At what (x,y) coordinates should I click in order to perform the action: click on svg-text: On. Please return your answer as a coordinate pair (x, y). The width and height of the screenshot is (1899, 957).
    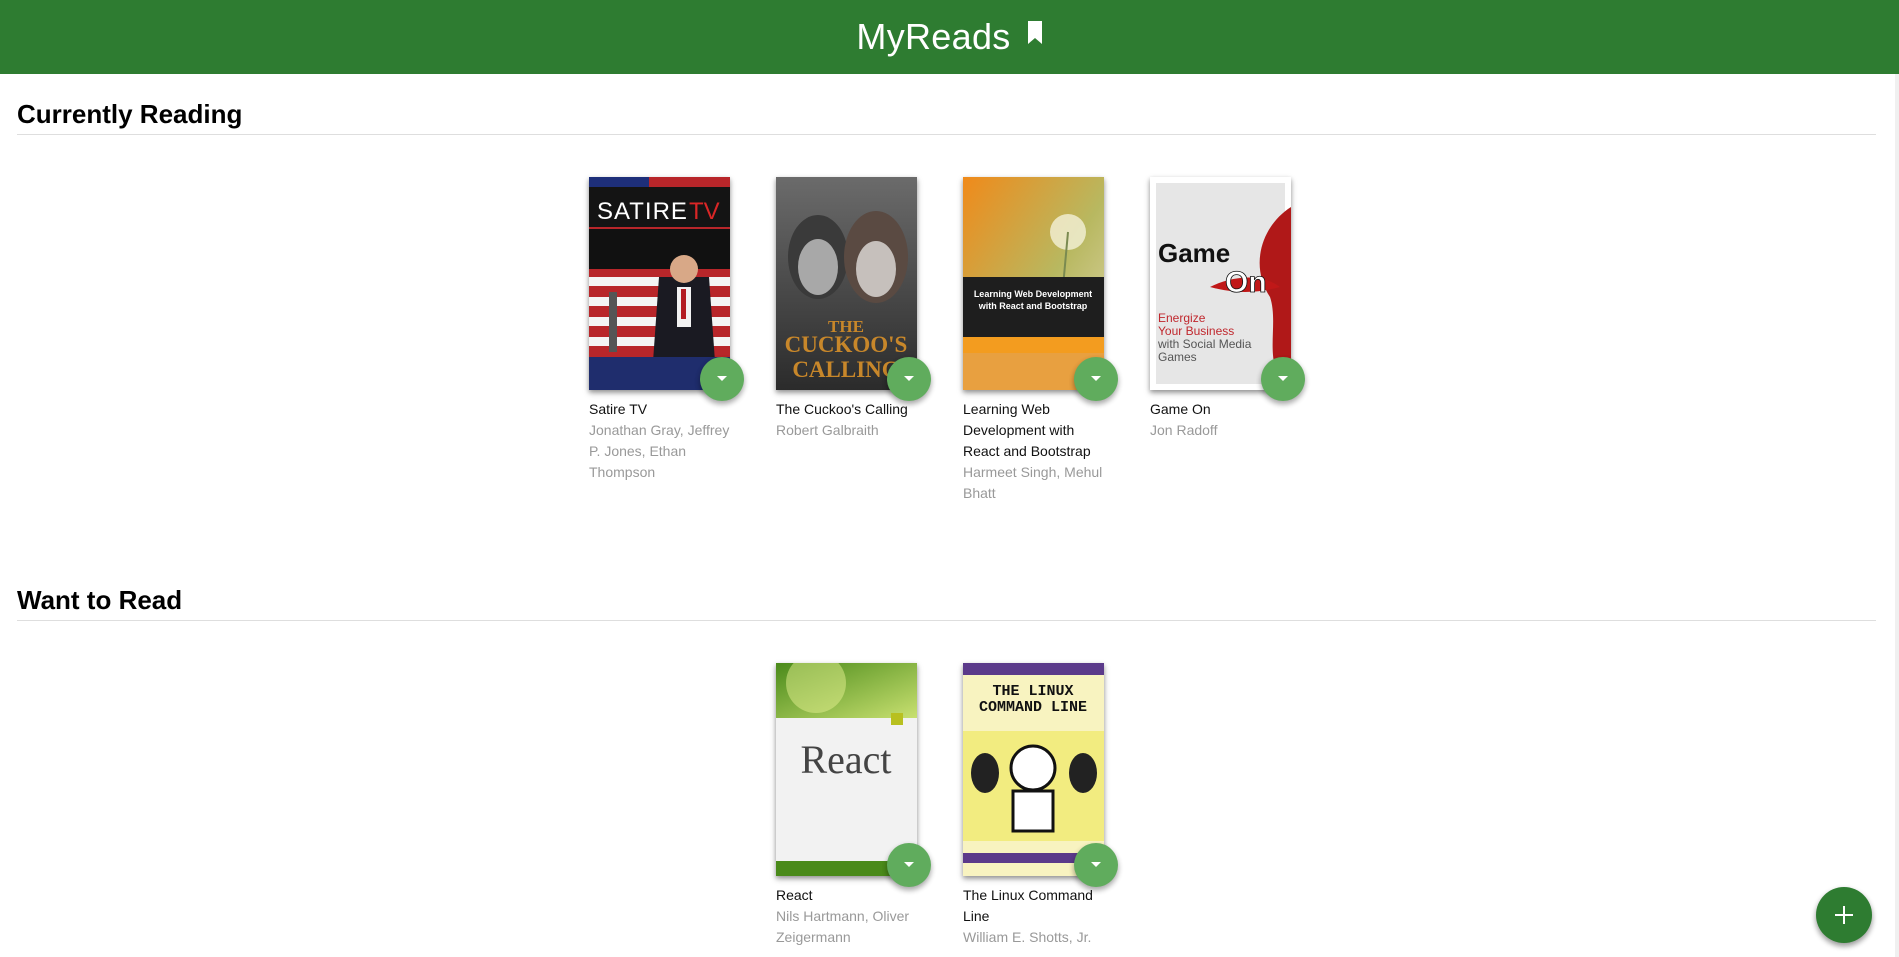
    Looking at the image, I should click on (1246, 282).